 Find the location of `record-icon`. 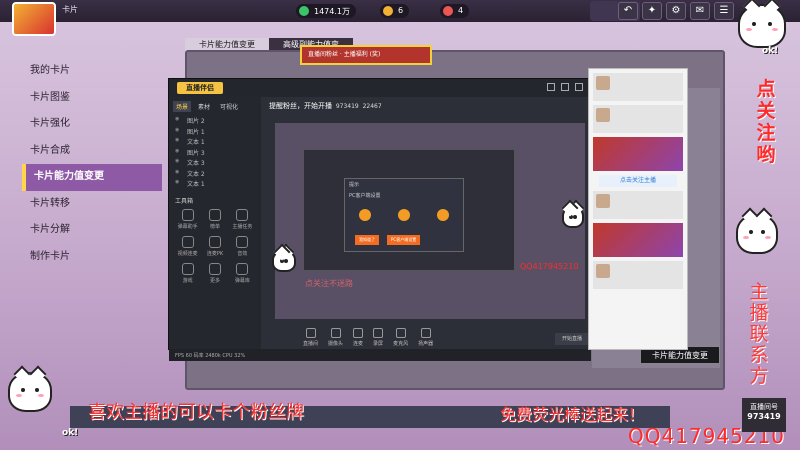

record-icon is located at coordinates (378, 333).